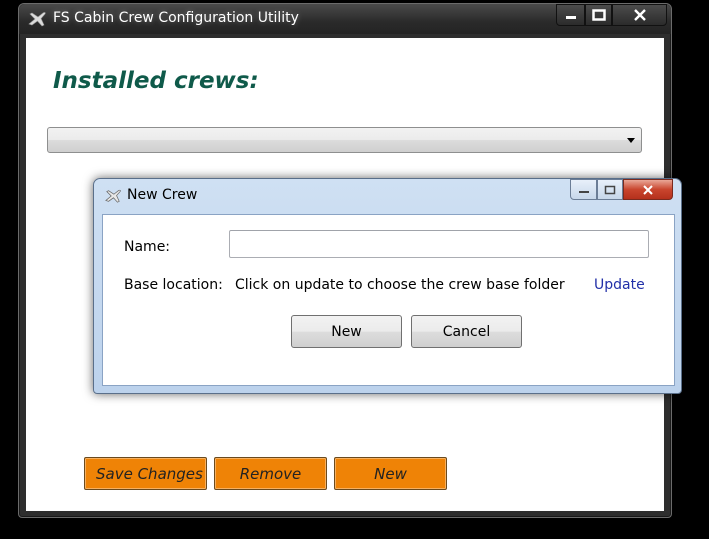 The height and width of the screenshot is (539, 709). I want to click on dialog-caption-buttons, so click(621, 190).